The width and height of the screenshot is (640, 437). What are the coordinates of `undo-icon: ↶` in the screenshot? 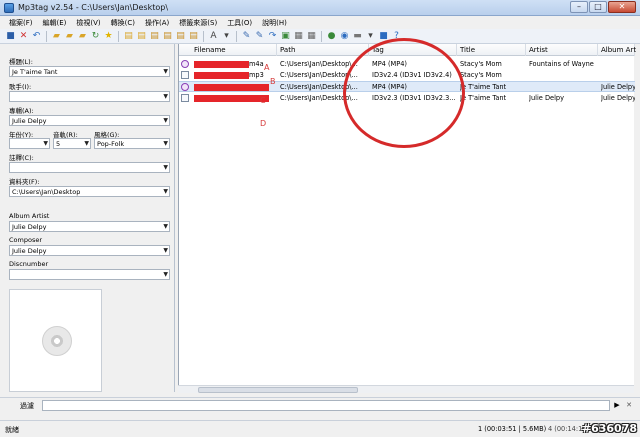 It's located at (36, 36).